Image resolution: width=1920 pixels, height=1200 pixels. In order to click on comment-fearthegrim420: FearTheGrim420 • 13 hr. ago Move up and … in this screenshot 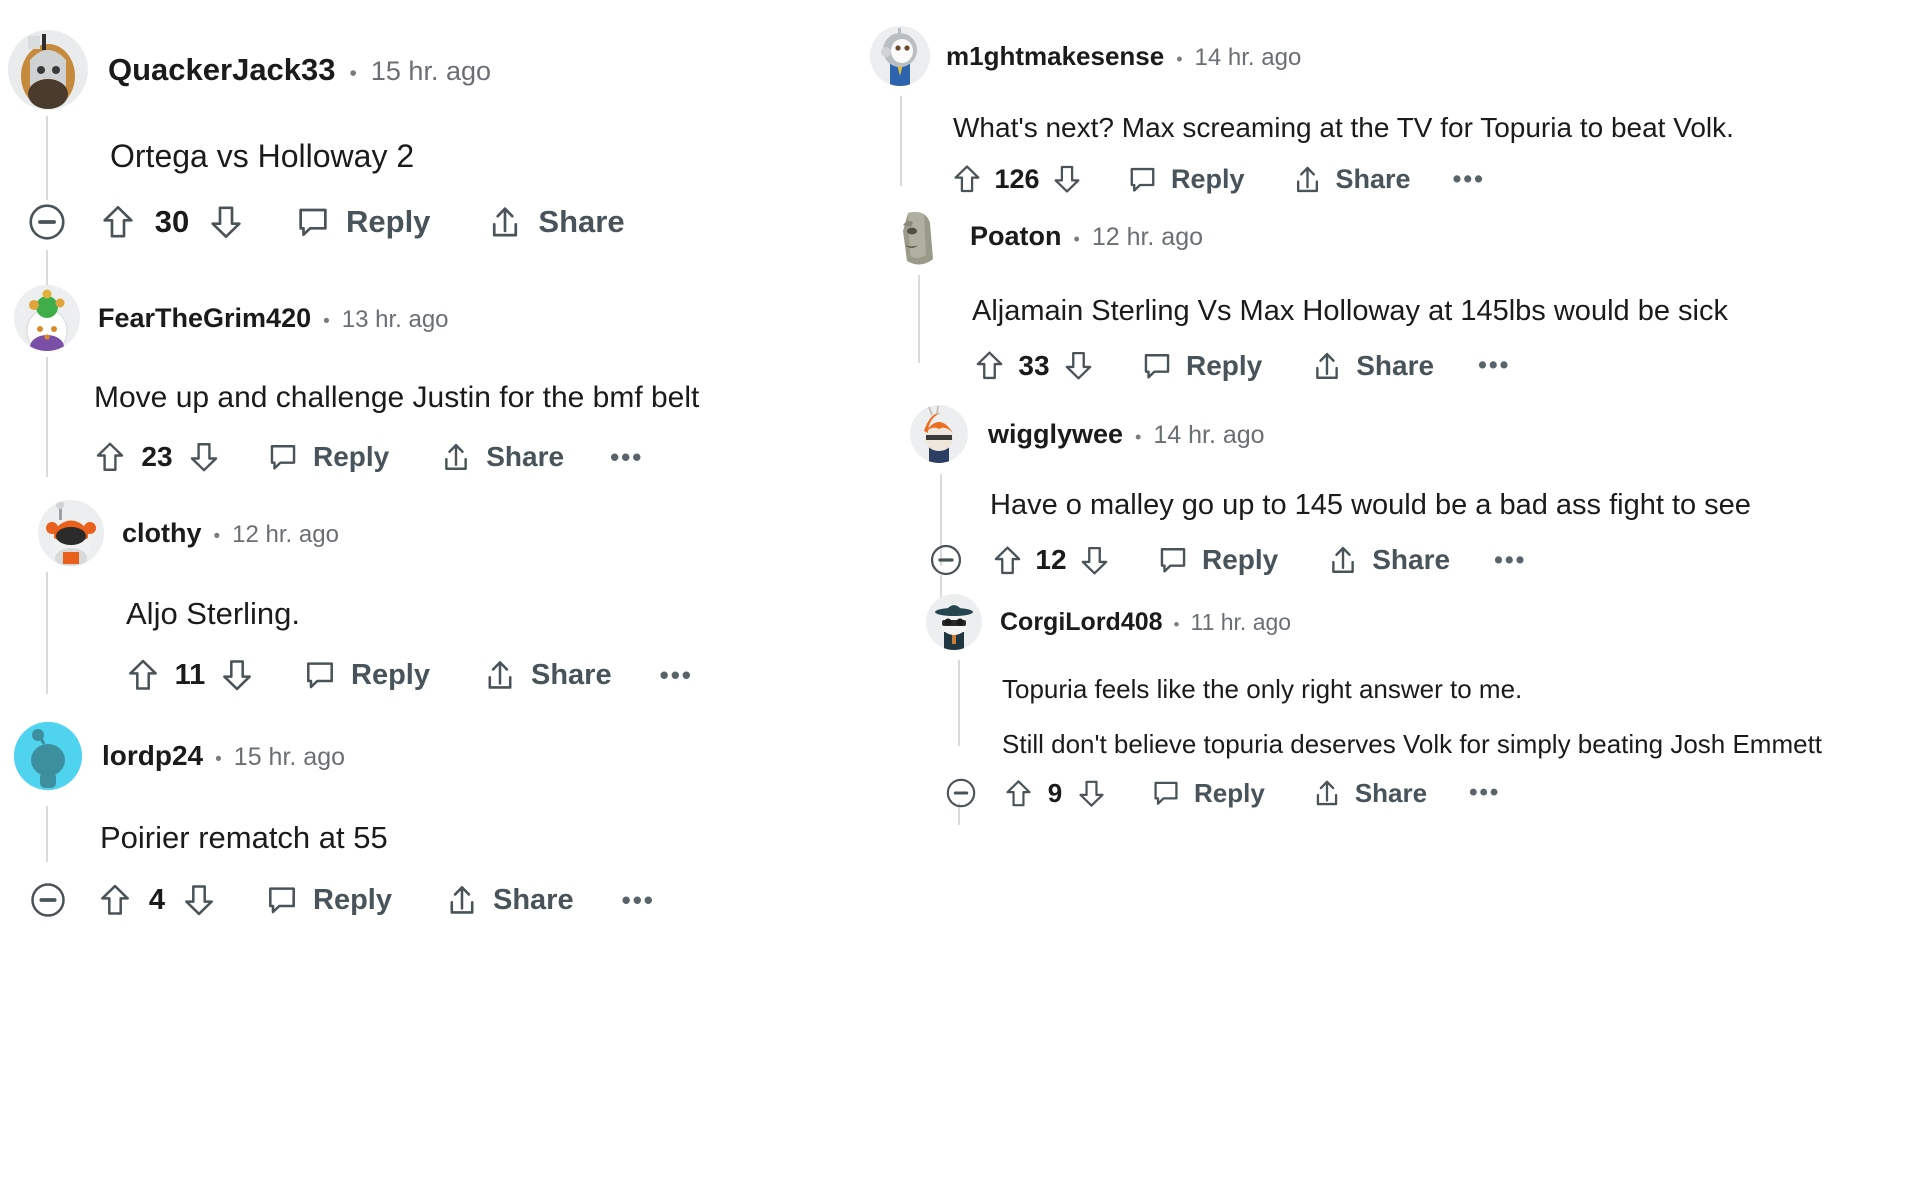, I will do `click(440, 380)`.